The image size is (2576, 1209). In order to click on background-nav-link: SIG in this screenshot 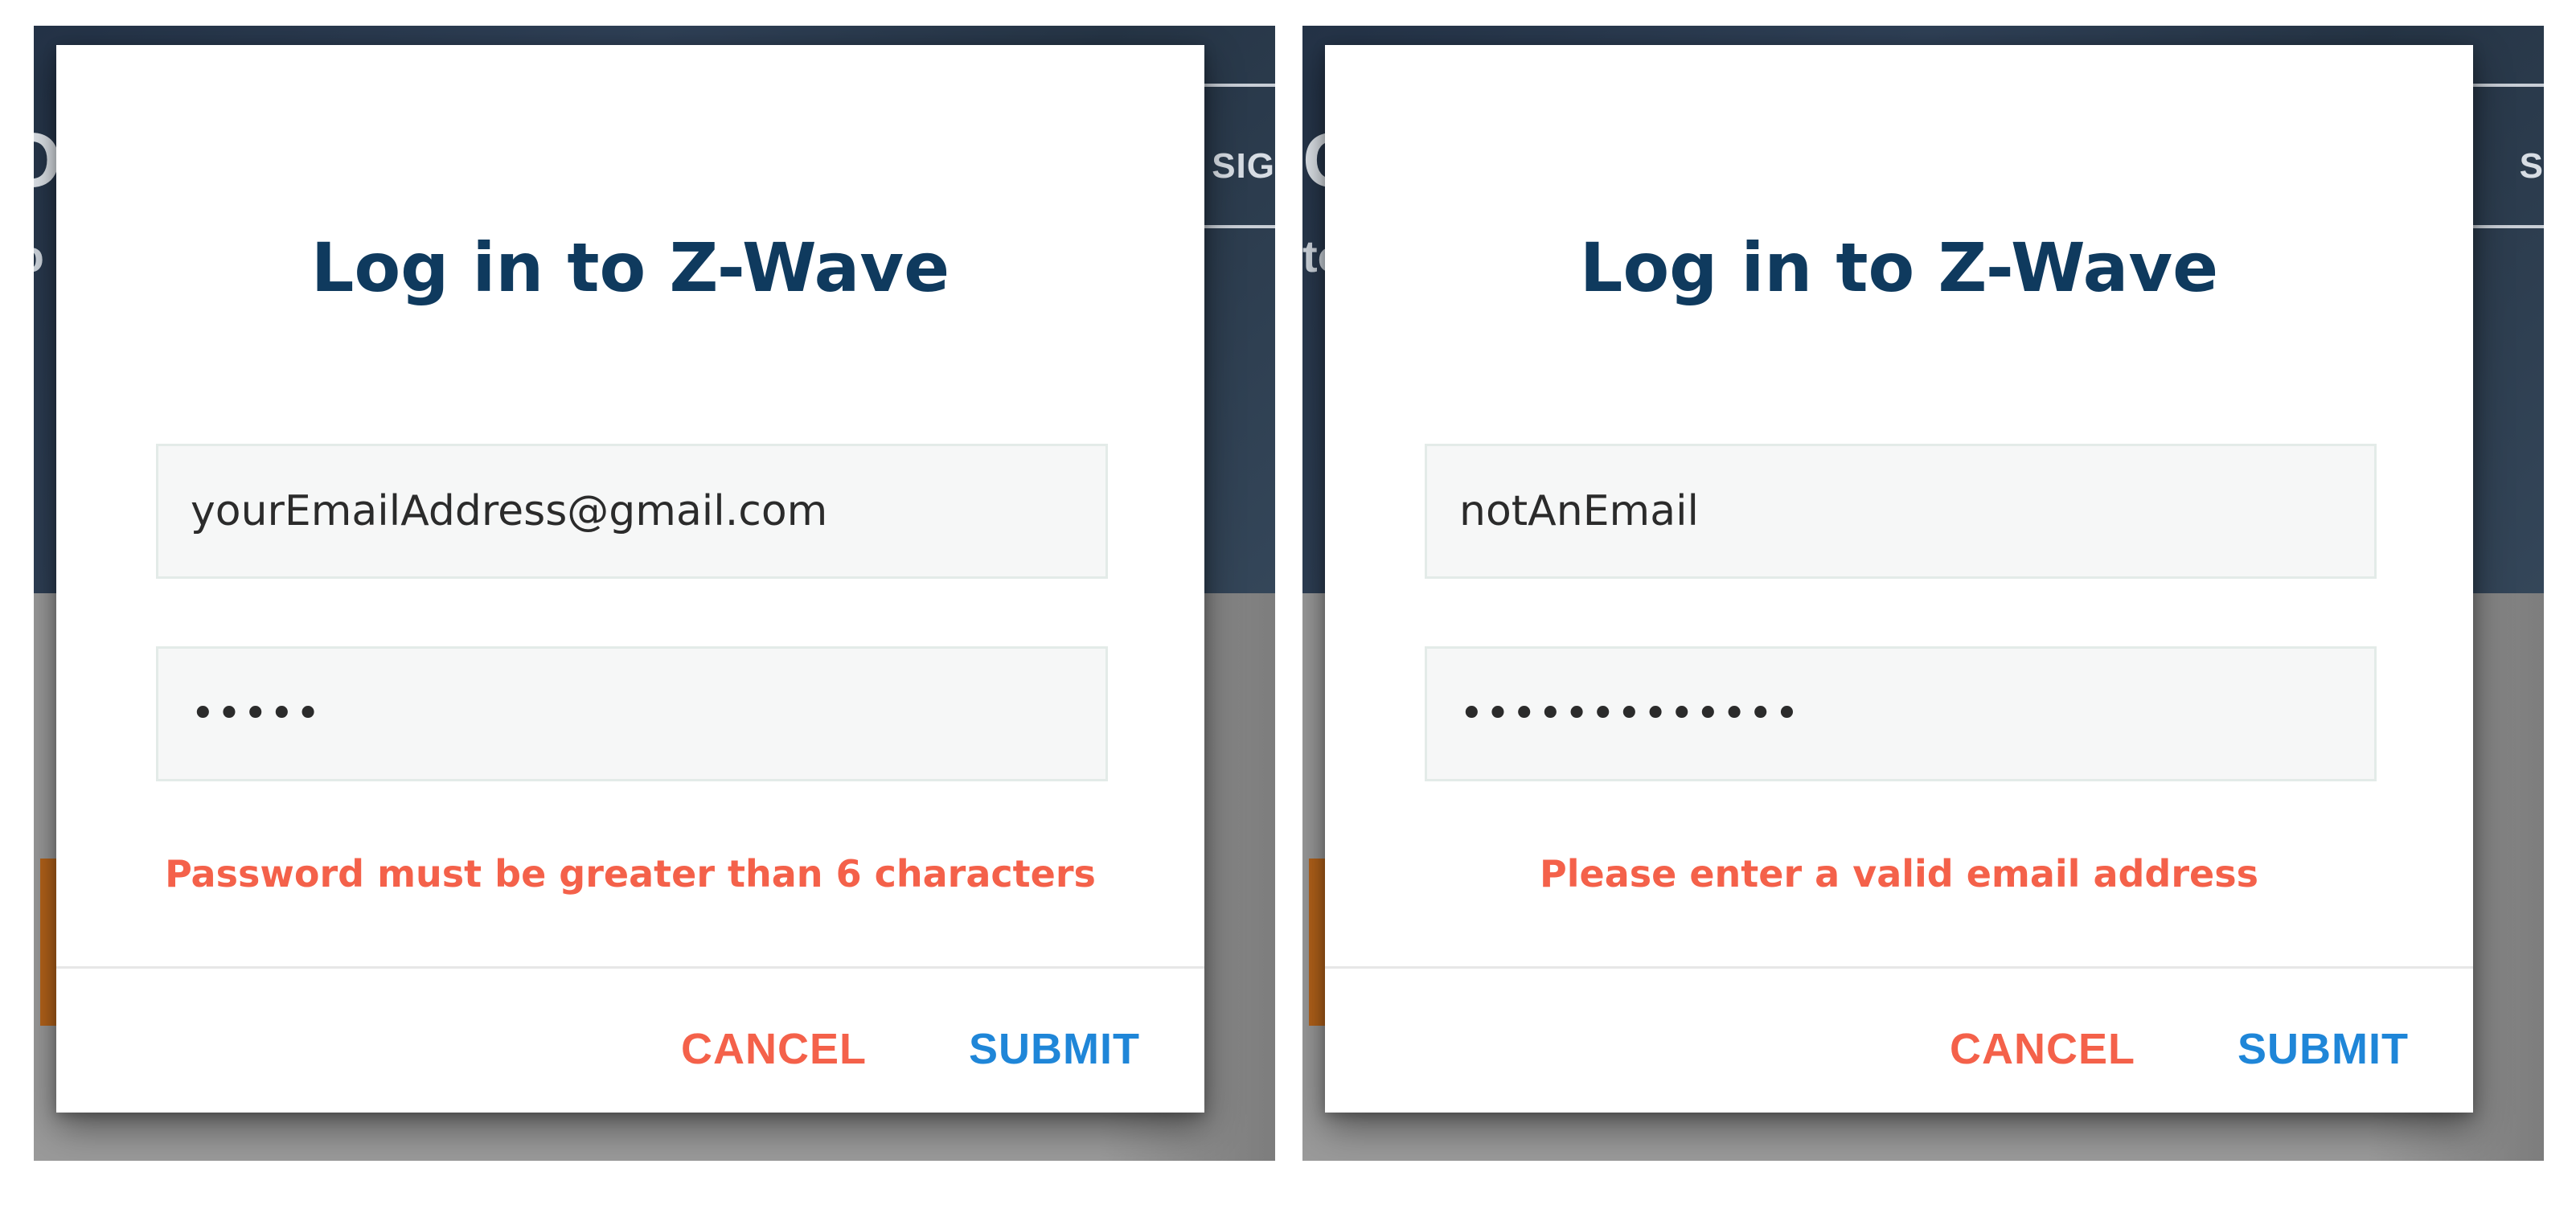, I will do `click(1243, 166)`.